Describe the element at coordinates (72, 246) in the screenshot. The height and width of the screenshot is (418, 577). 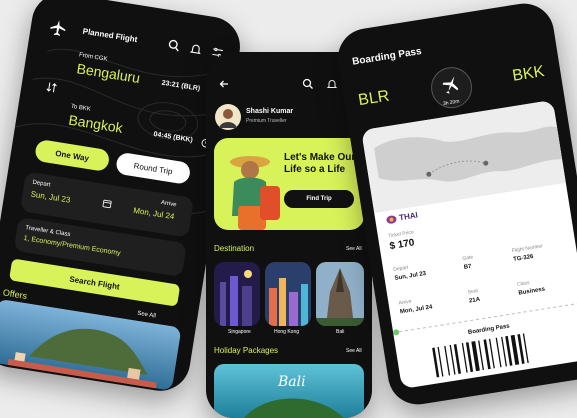
I see `class-value: 1, Economy/Premium Economy` at that location.